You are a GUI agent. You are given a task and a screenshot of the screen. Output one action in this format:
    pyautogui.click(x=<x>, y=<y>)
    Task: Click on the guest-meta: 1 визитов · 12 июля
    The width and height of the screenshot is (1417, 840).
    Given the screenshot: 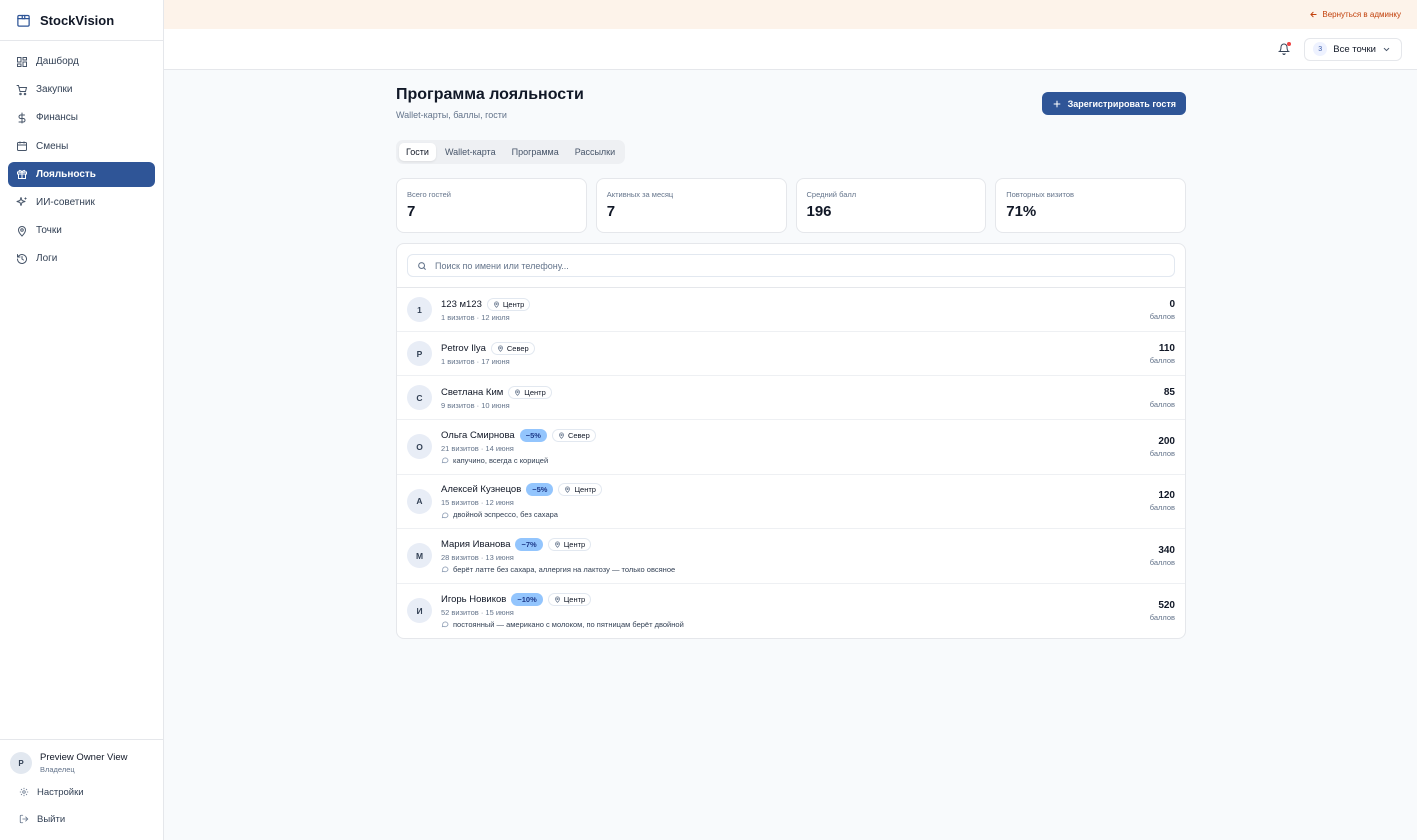 What is the action you would take?
    pyautogui.click(x=475, y=317)
    